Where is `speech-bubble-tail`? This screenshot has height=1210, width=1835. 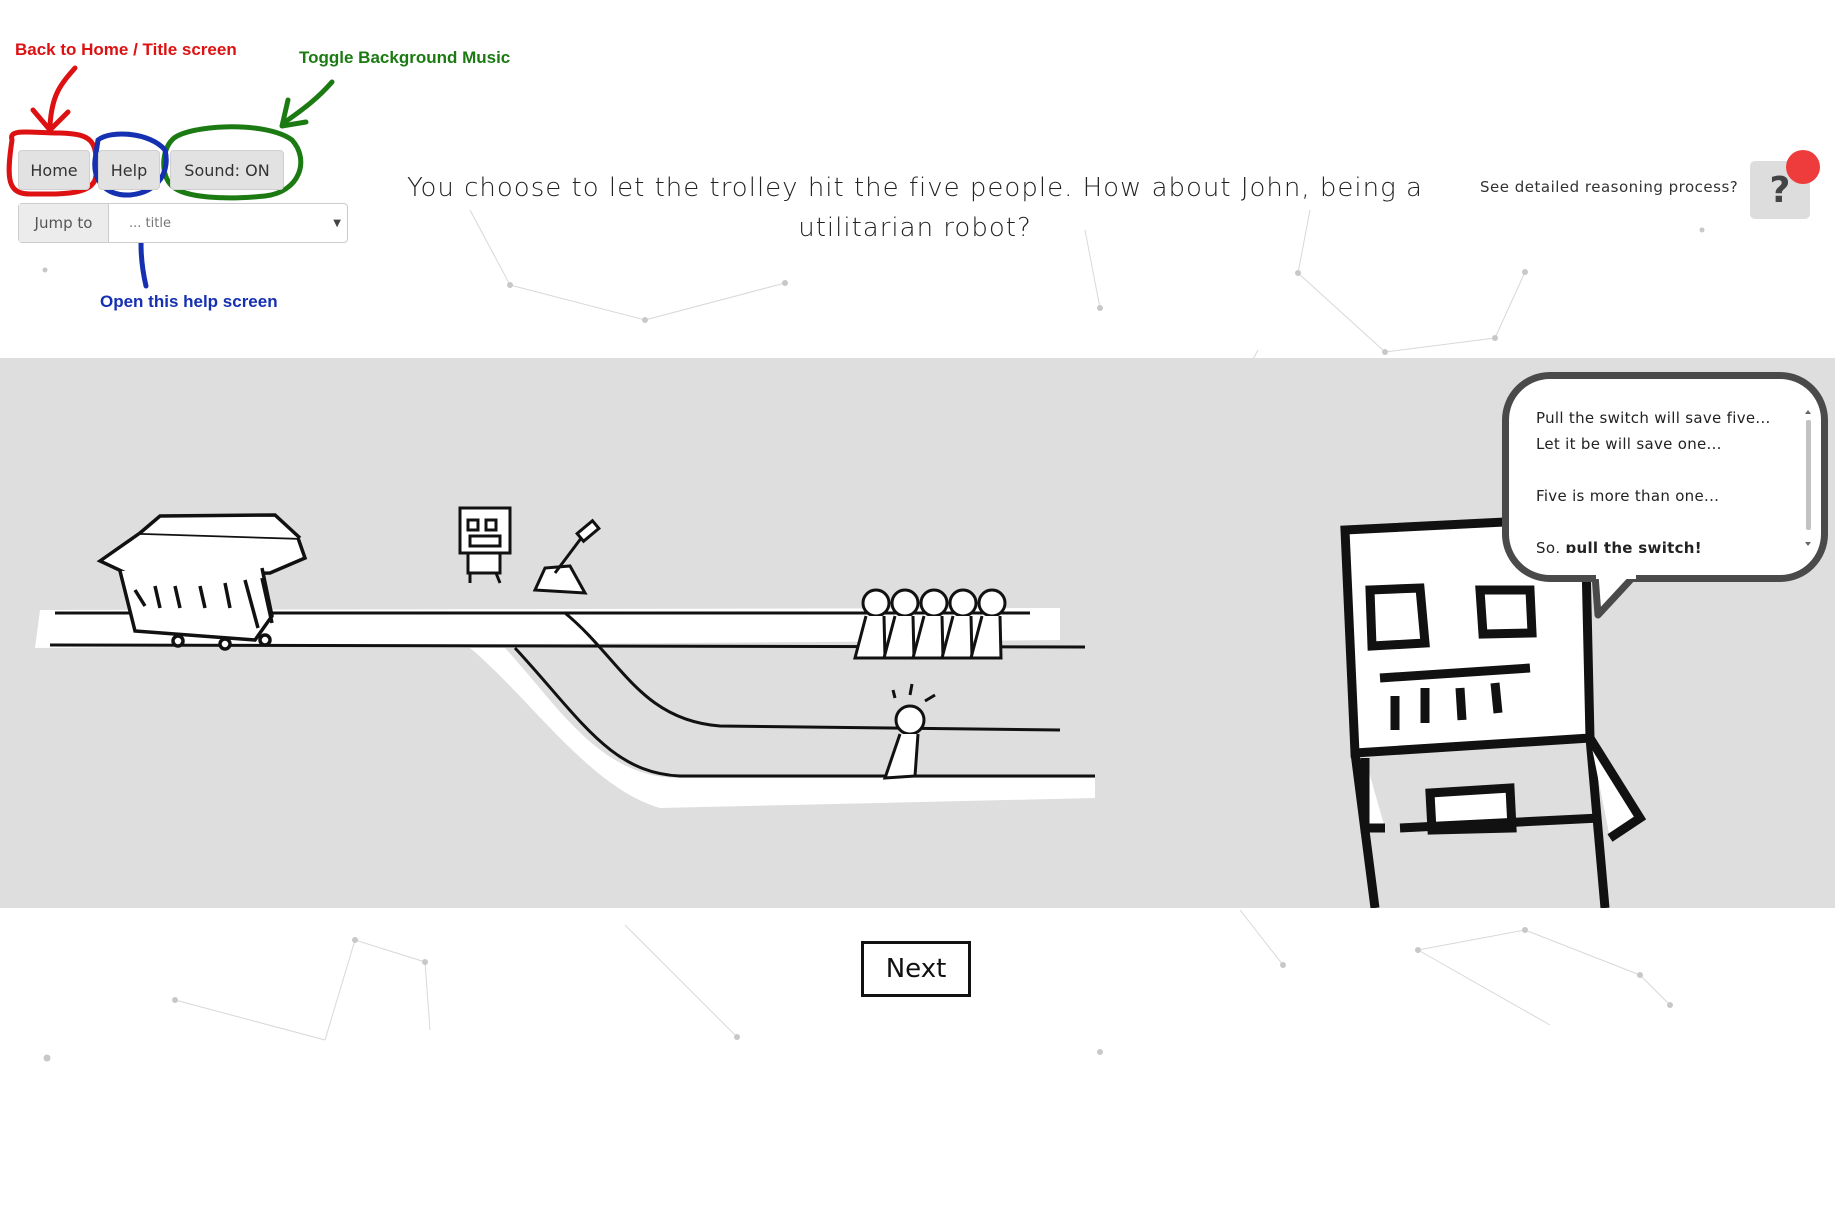 speech-bubble-tail is located at coordinates (1614, 597).